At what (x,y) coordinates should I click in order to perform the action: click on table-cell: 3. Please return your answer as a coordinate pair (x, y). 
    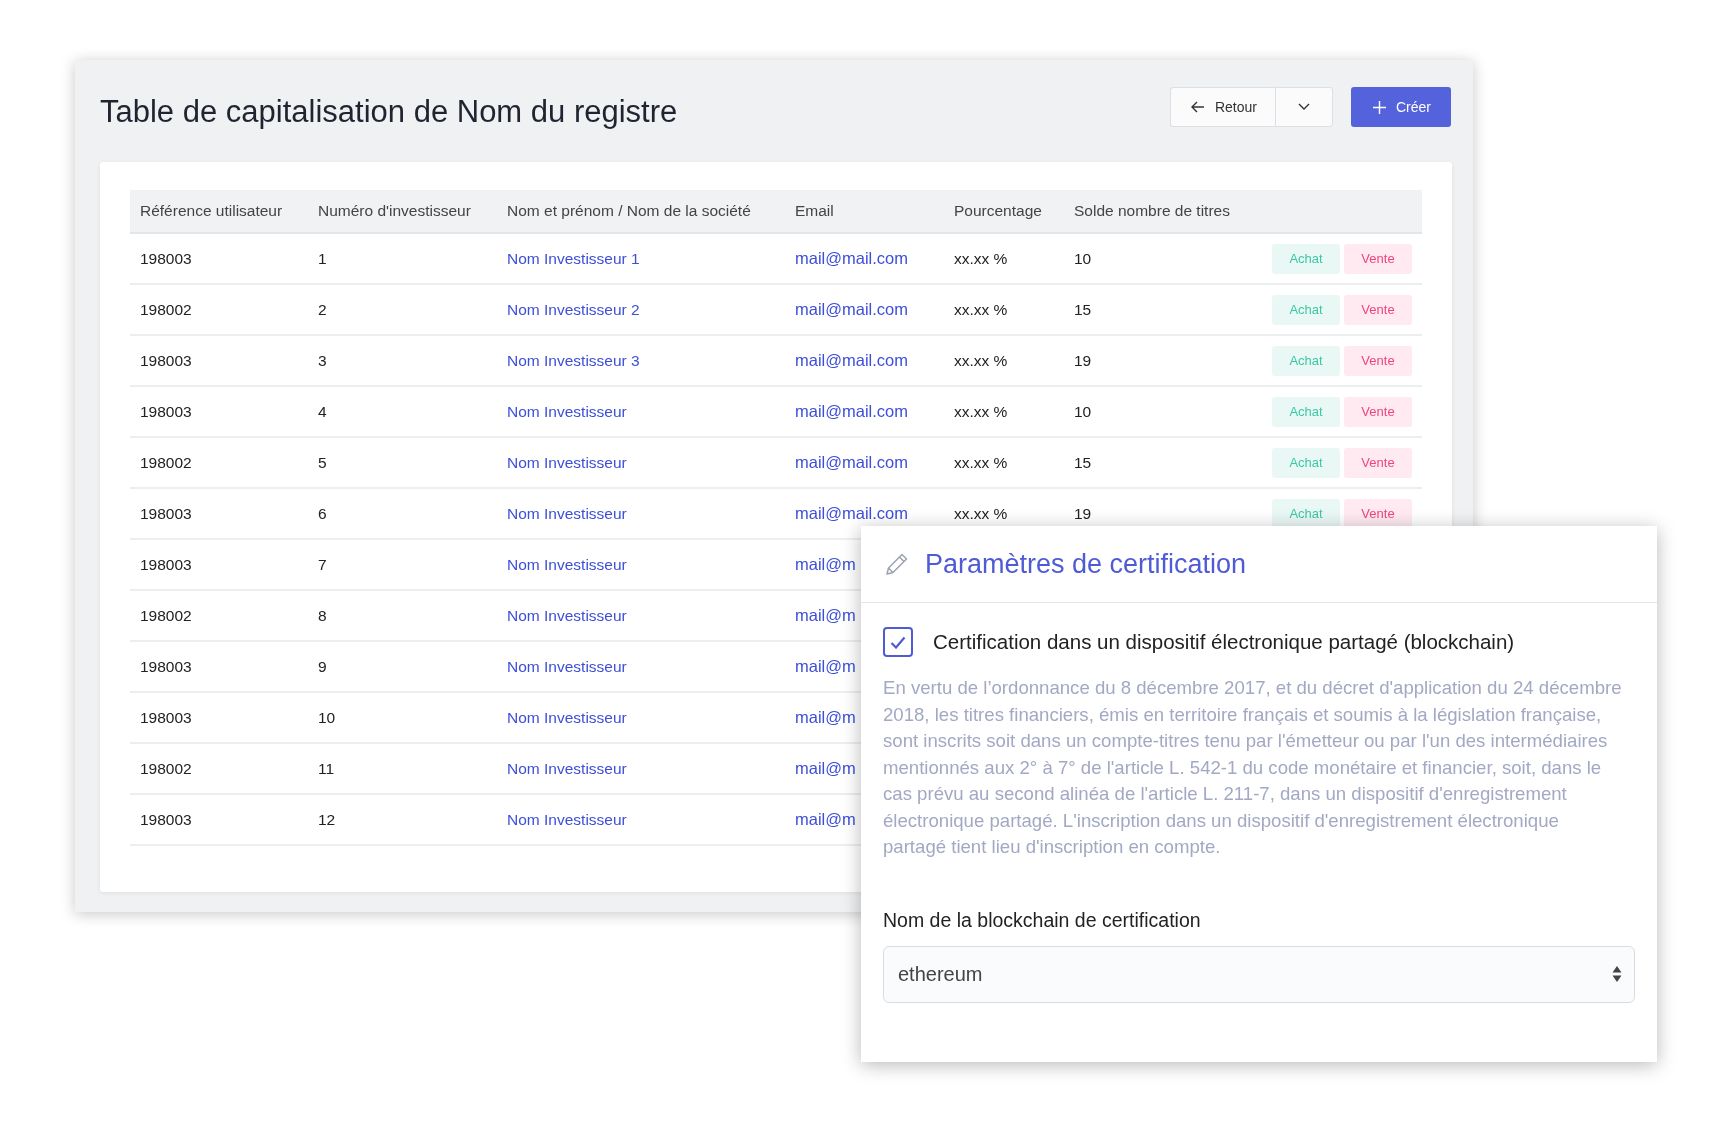
    Looking at the image, I should click on (402, 360).